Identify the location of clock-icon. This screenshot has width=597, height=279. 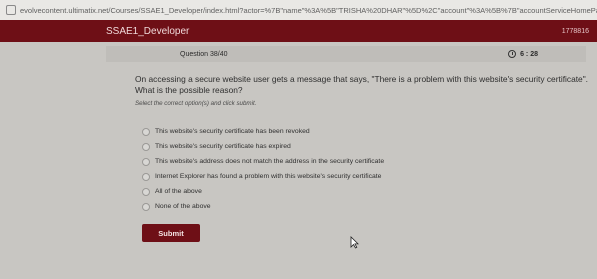
(512, 54).